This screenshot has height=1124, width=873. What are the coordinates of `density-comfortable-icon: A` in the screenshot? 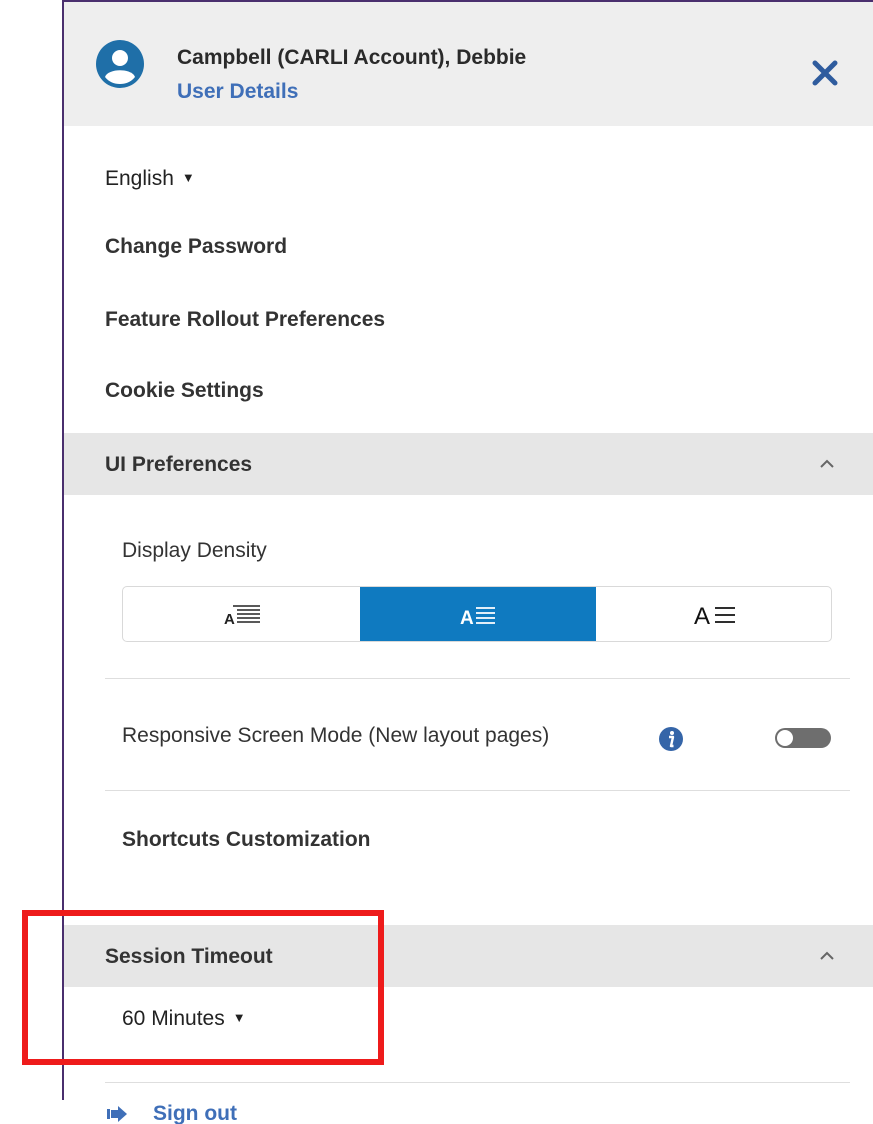 It's located at (714, 615).